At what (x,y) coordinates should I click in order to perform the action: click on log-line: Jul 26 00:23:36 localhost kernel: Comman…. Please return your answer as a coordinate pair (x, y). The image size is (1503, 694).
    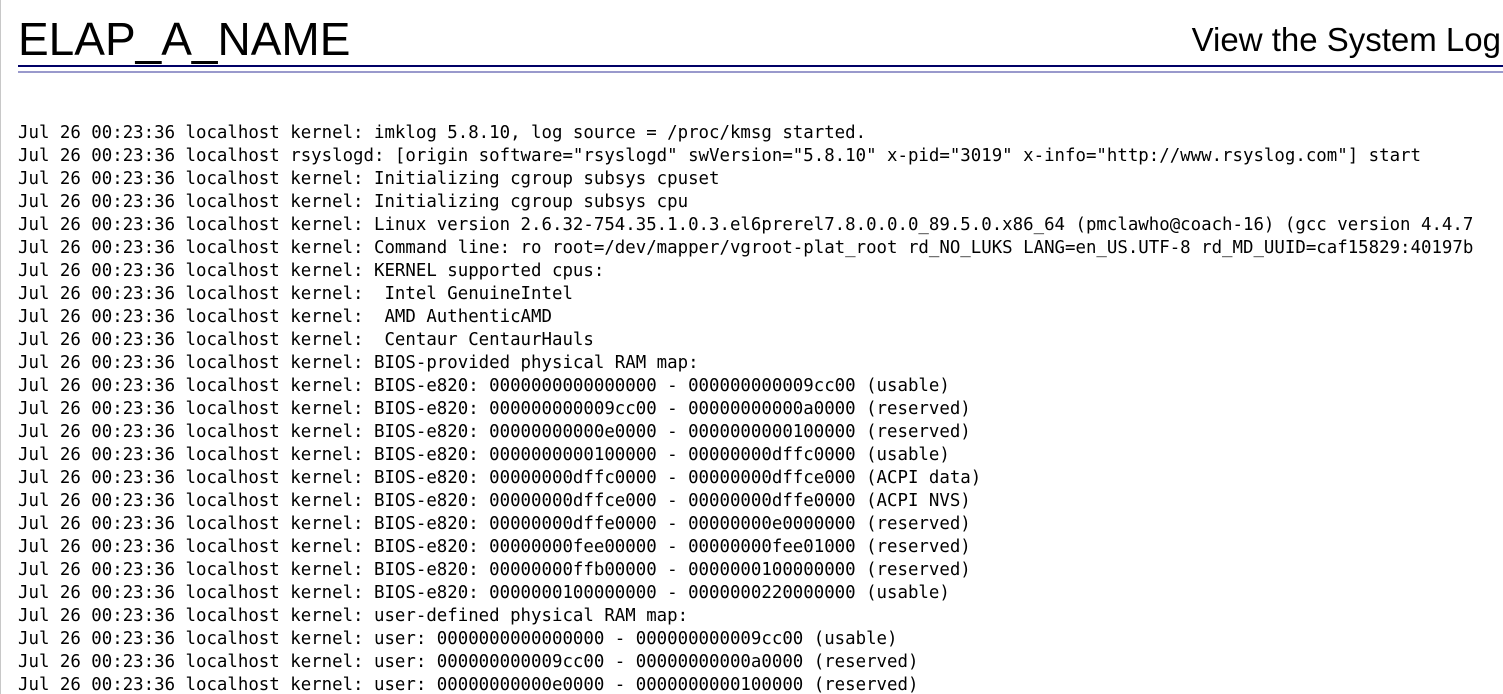
    Looking at the image, I should click on (746, 248).